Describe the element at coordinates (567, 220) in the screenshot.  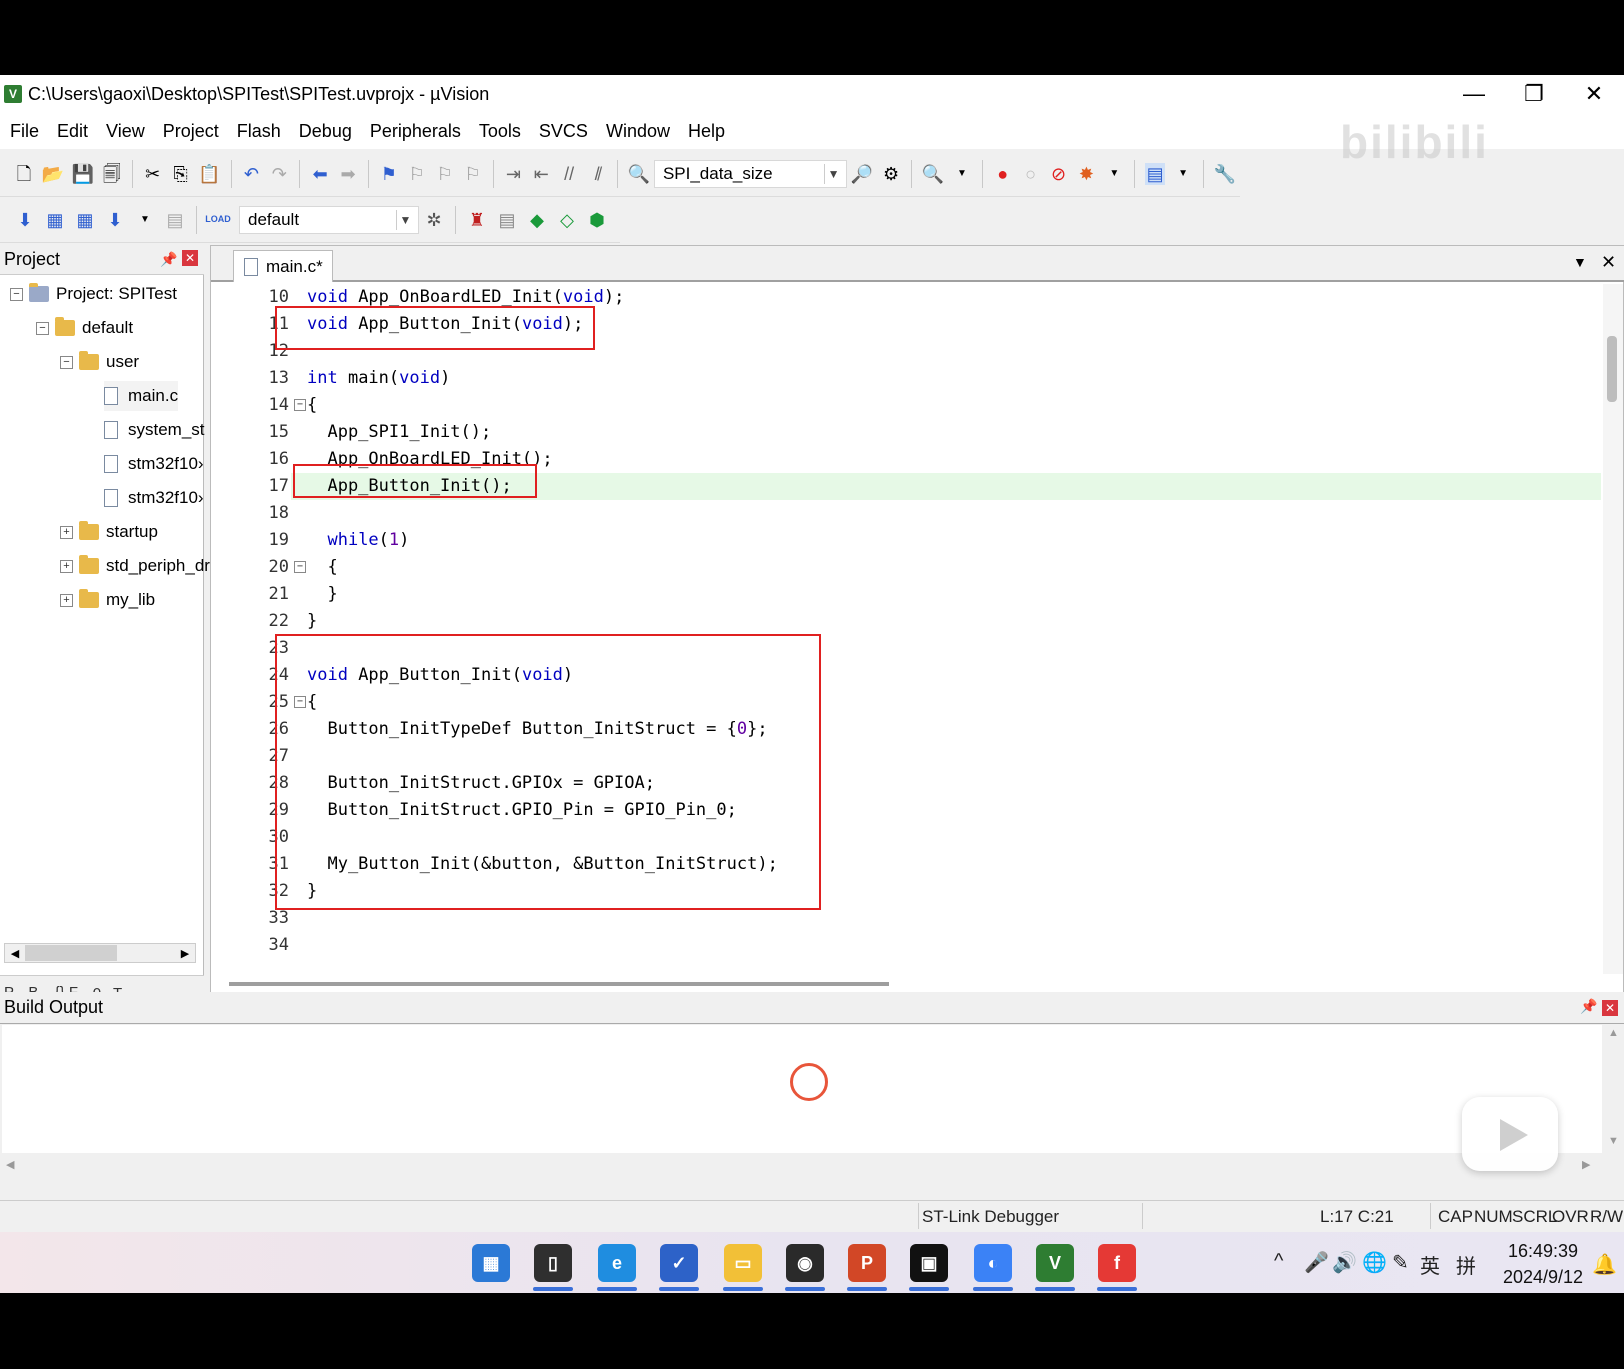
I see `pack-installer-icon: ◇` at that location.